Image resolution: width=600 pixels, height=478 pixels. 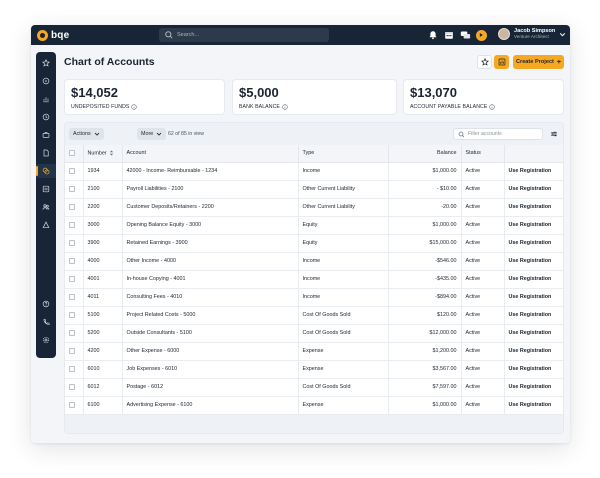 I want to click on global-search, so click(x=244, y=35).